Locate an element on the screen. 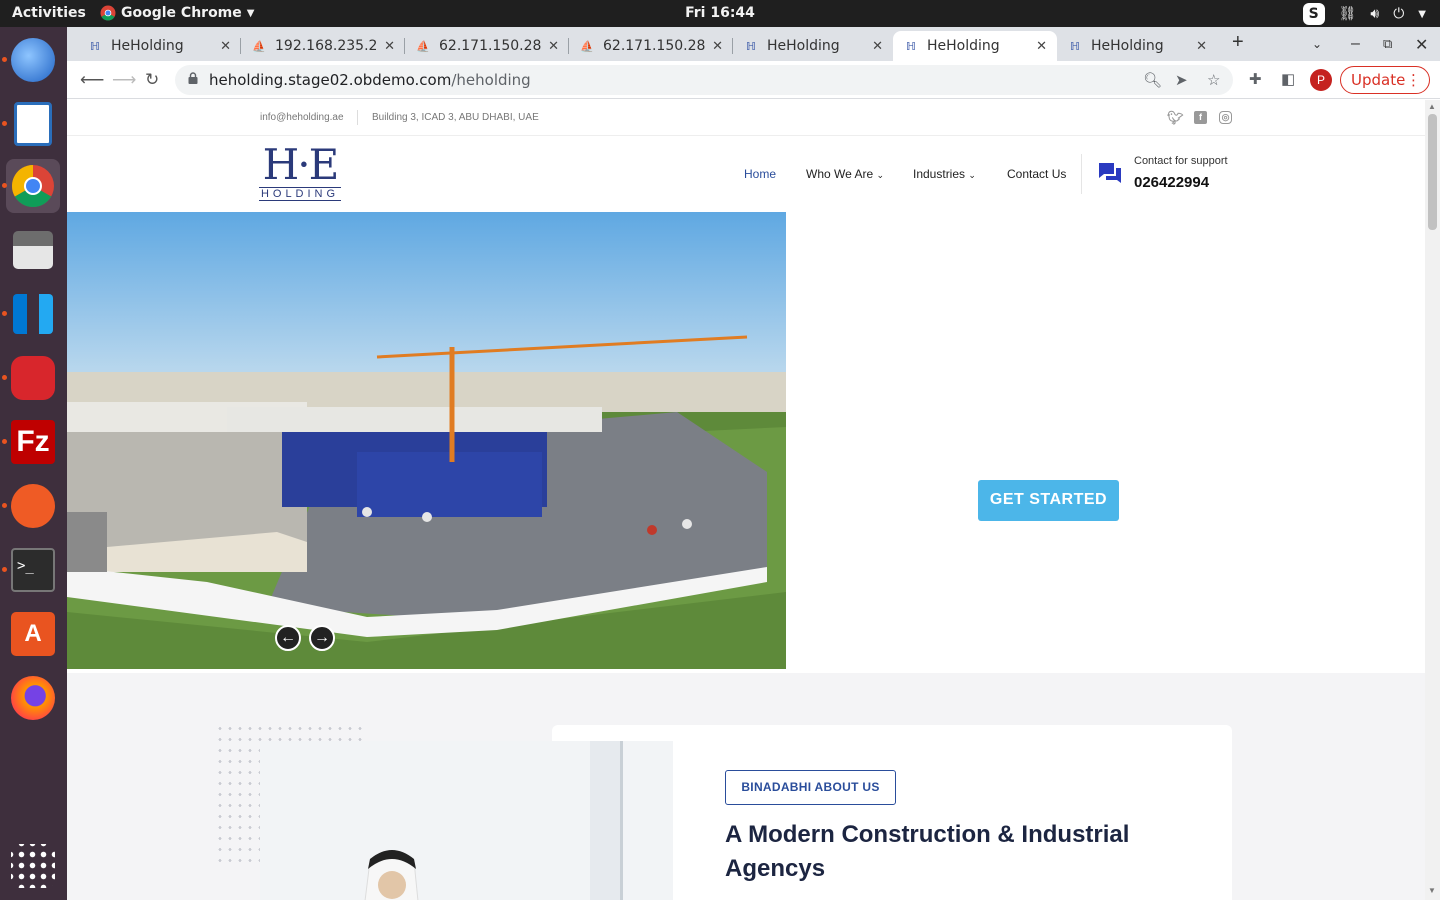 The width and height of the screenshot is (1440, 900). filezilla-icon: Fz is located at coordinates (33, 442).